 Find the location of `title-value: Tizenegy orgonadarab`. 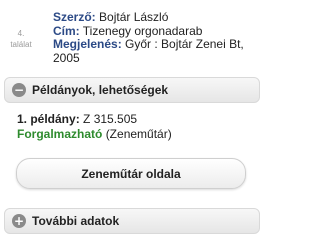

title-value: Tizenegy orgonadarab is located at coordinates (142, 30).